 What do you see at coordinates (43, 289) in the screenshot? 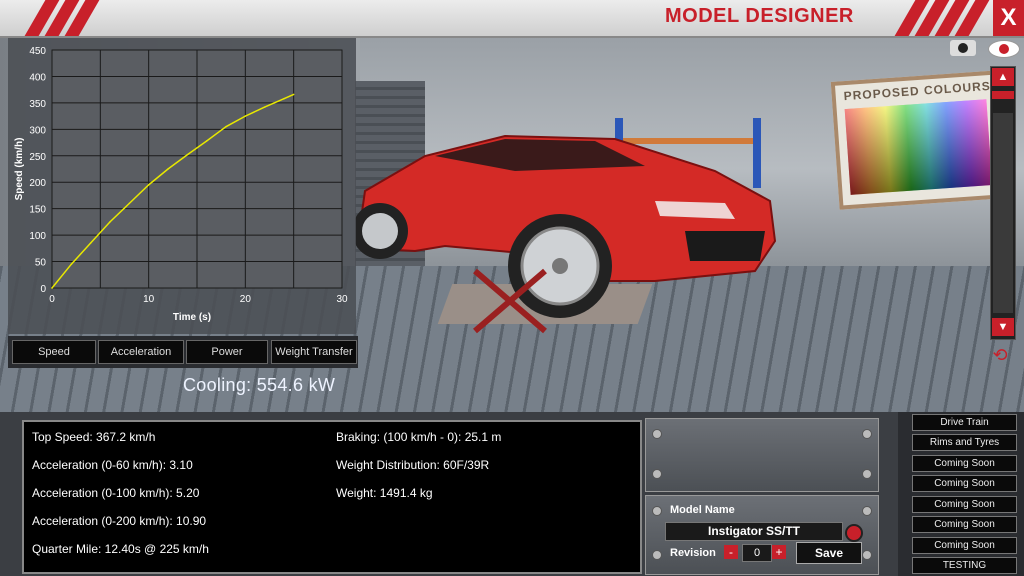
I see `y-tick-label: 0` at bounding box center [43, 289].